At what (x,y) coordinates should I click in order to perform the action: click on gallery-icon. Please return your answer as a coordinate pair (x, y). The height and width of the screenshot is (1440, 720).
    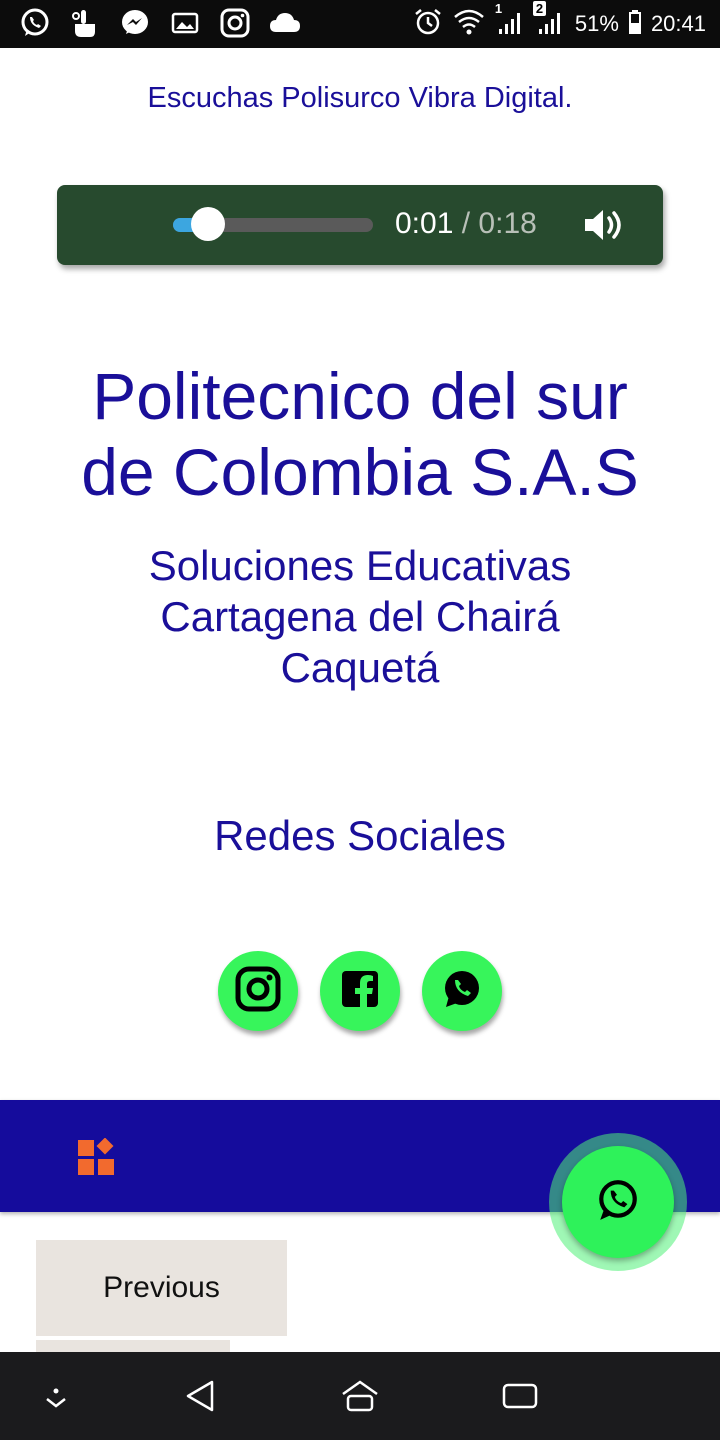
    Looking at the image, I should click on (185, 23).